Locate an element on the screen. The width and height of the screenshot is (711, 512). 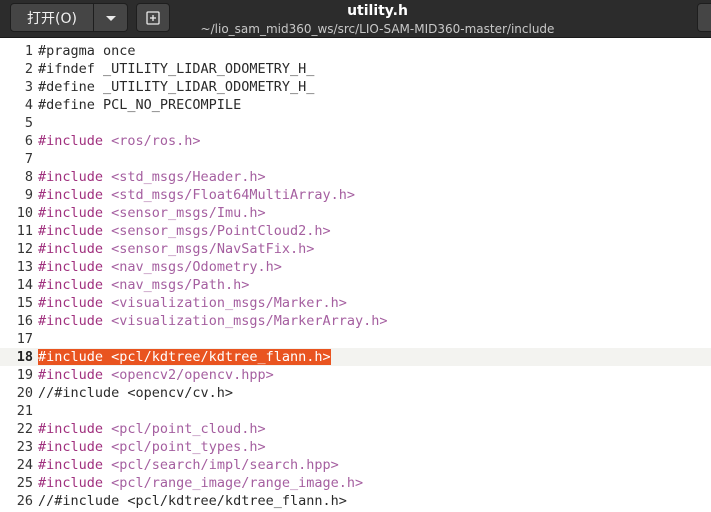
line-number: 23 is located at coordinates (24, 447).